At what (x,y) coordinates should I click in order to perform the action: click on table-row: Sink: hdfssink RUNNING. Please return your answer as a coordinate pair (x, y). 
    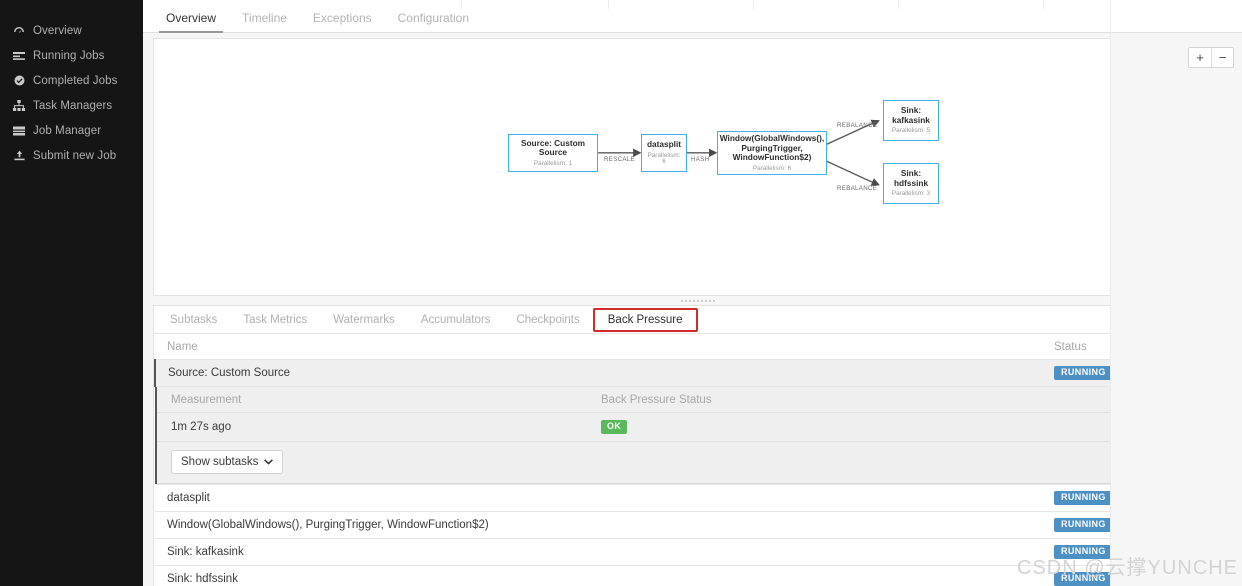
    Looking at the image, I should click on (698, 575).